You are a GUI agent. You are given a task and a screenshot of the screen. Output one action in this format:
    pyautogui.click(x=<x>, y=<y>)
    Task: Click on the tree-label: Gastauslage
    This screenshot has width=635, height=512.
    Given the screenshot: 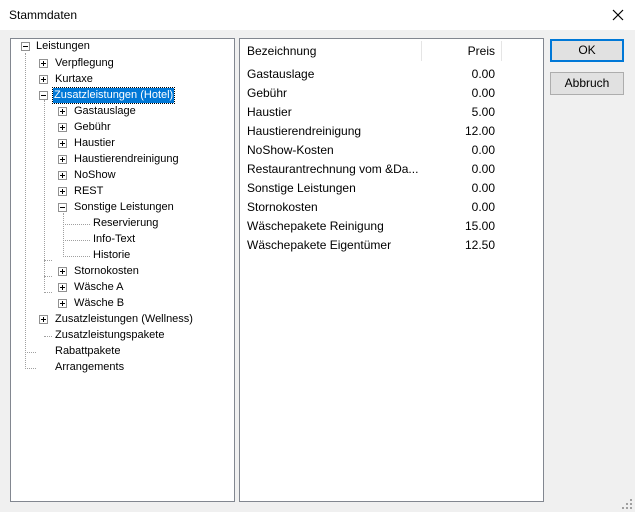 What is the action you would take?
    pyautogui.click(x=105, y=111)
    